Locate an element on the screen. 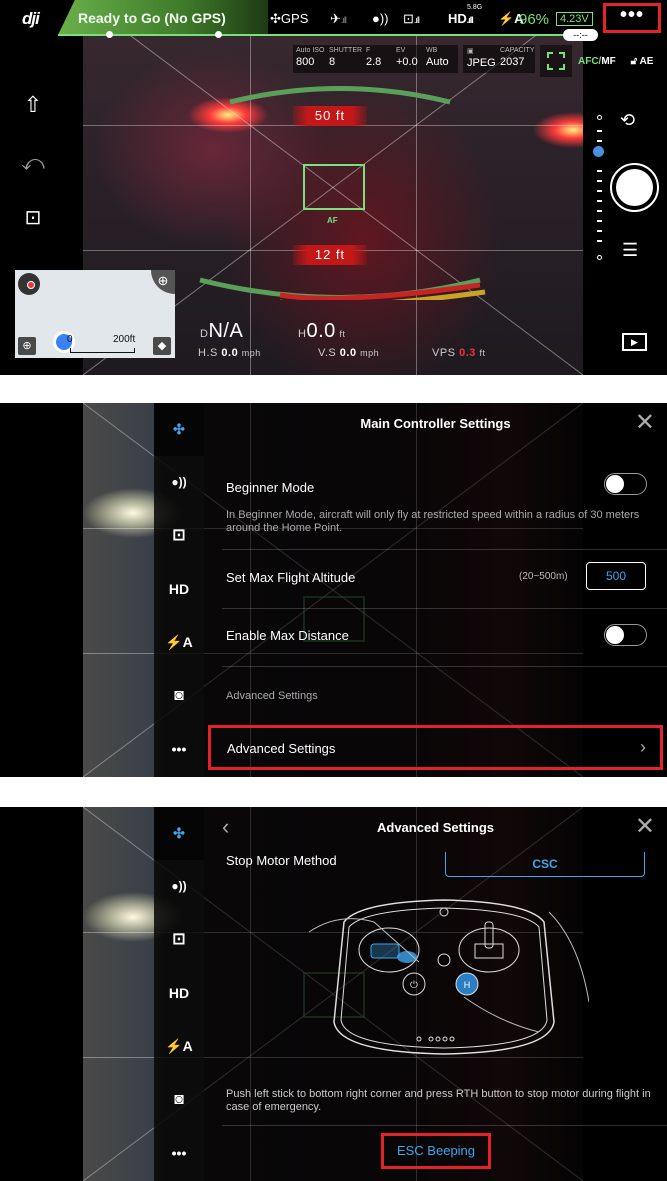 The width and height of the screenshot is (667, 1181). af-label: AF is located at coordinates (332, 220).